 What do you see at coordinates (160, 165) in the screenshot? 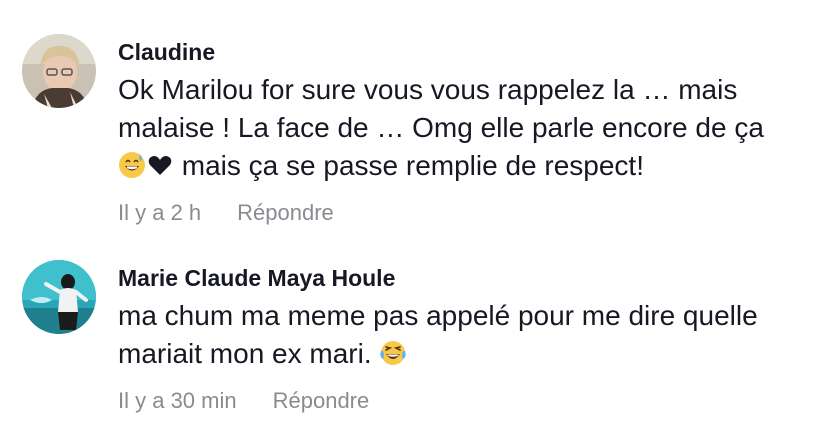
I see `black-heart-emoji` at bounding box center [160, 165].